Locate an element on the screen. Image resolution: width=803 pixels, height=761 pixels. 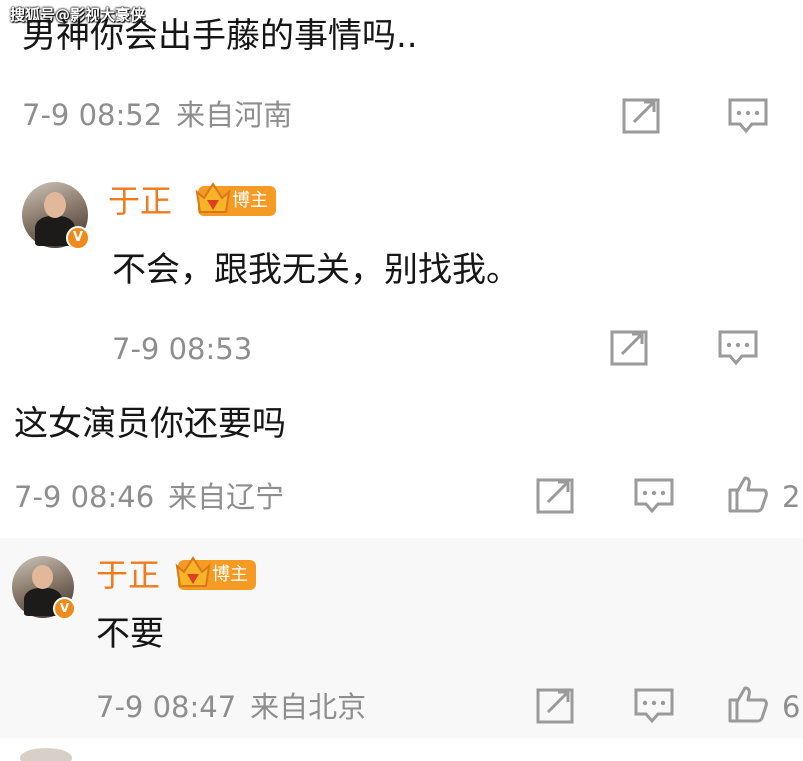
reply-meta: 7-9 08:53 is located at coordinates (182, 349).